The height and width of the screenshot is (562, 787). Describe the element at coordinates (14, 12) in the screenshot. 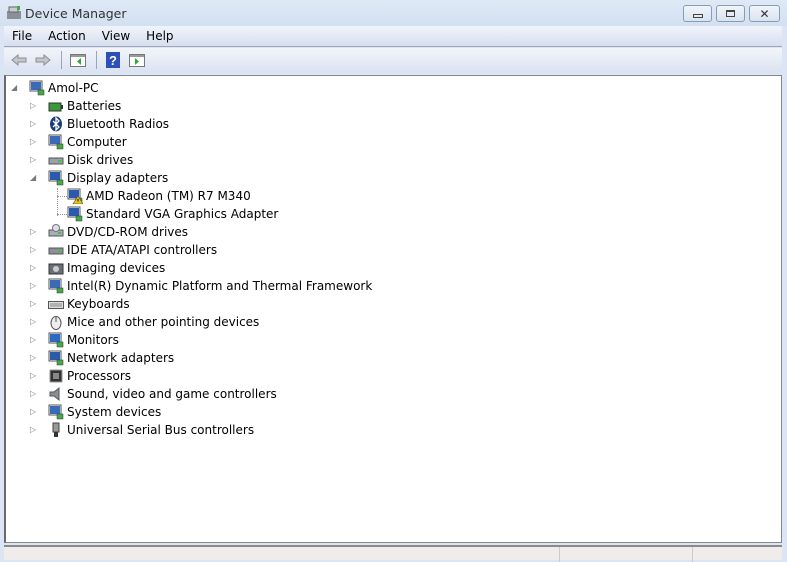

I see `device-manager-icon` at that location.